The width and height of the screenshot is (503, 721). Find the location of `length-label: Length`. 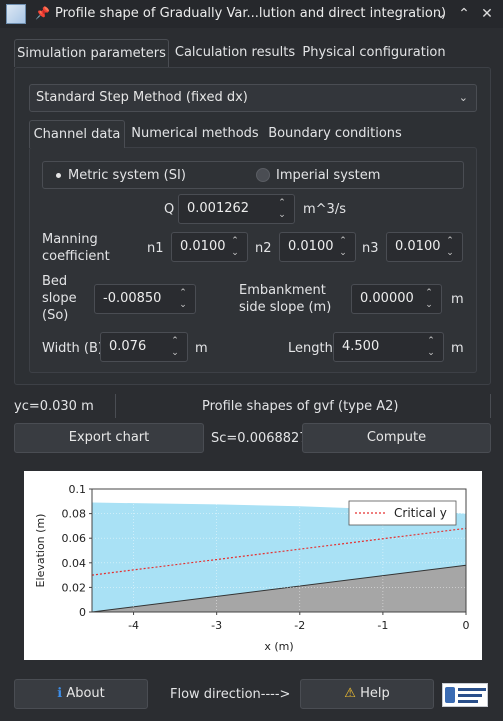

length-label: Length is located at coordinates (310, 348).